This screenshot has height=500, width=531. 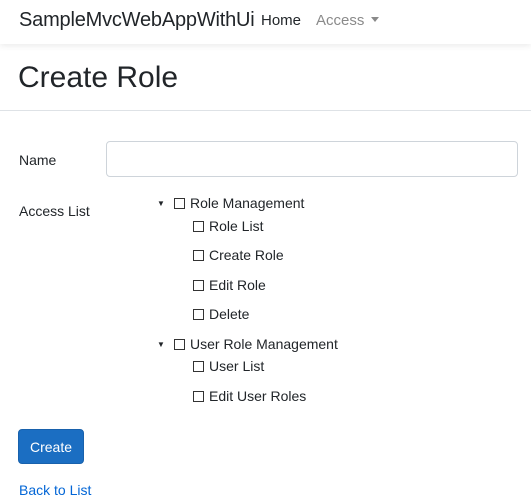 I want to click on tree-node-create-role: Create Role, so click(x=238, y=255).